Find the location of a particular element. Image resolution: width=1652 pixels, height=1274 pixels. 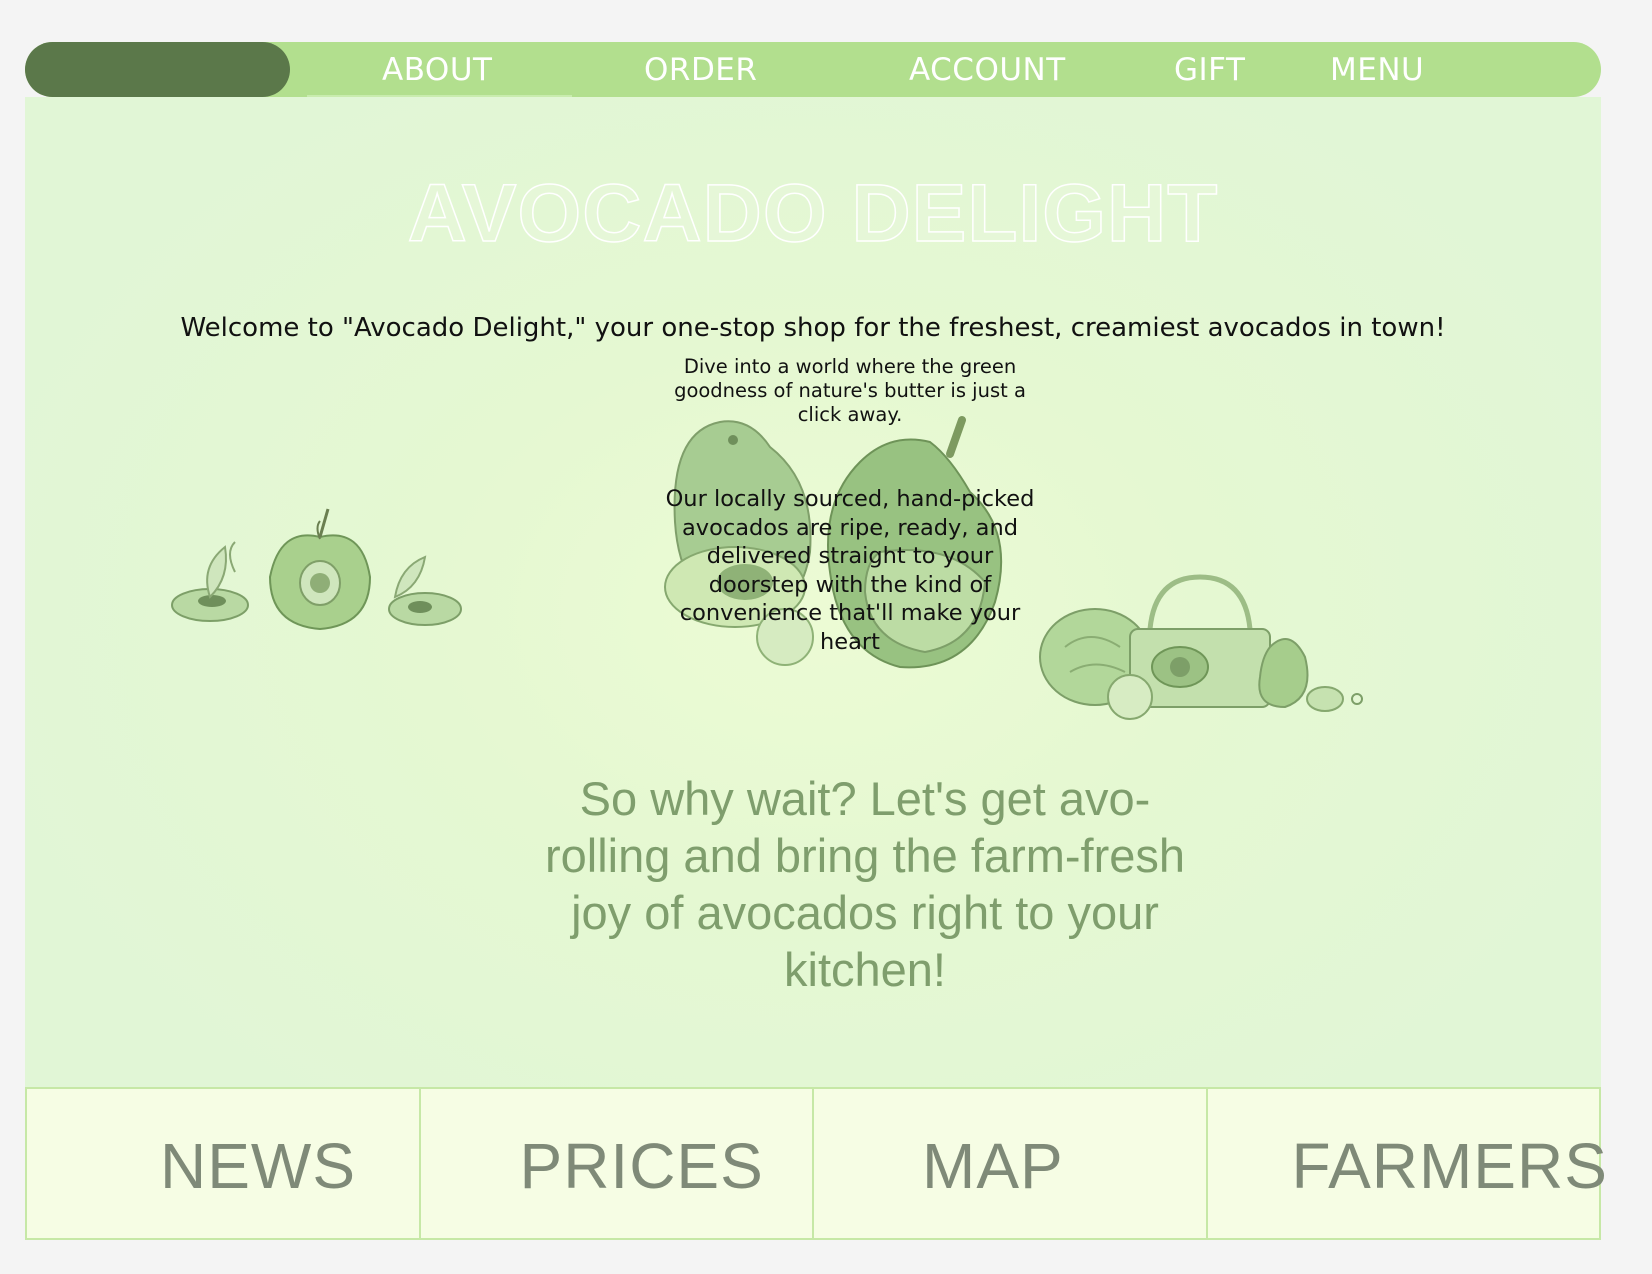

bottom-tiles: NEWS PRICES MAP FARMERS is located at coordinates (816, 1163).